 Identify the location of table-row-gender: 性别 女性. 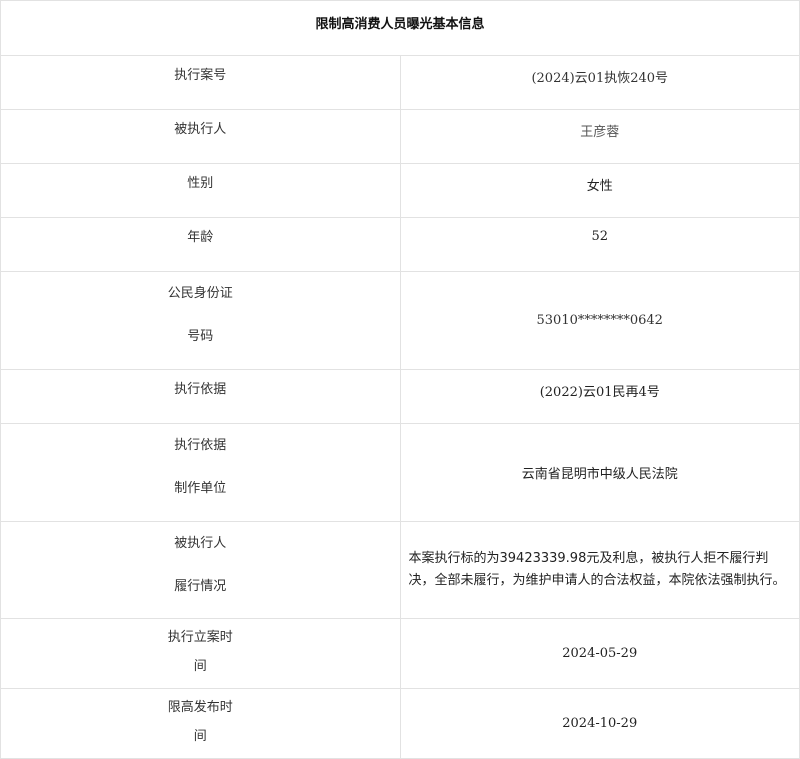
(400, 190).